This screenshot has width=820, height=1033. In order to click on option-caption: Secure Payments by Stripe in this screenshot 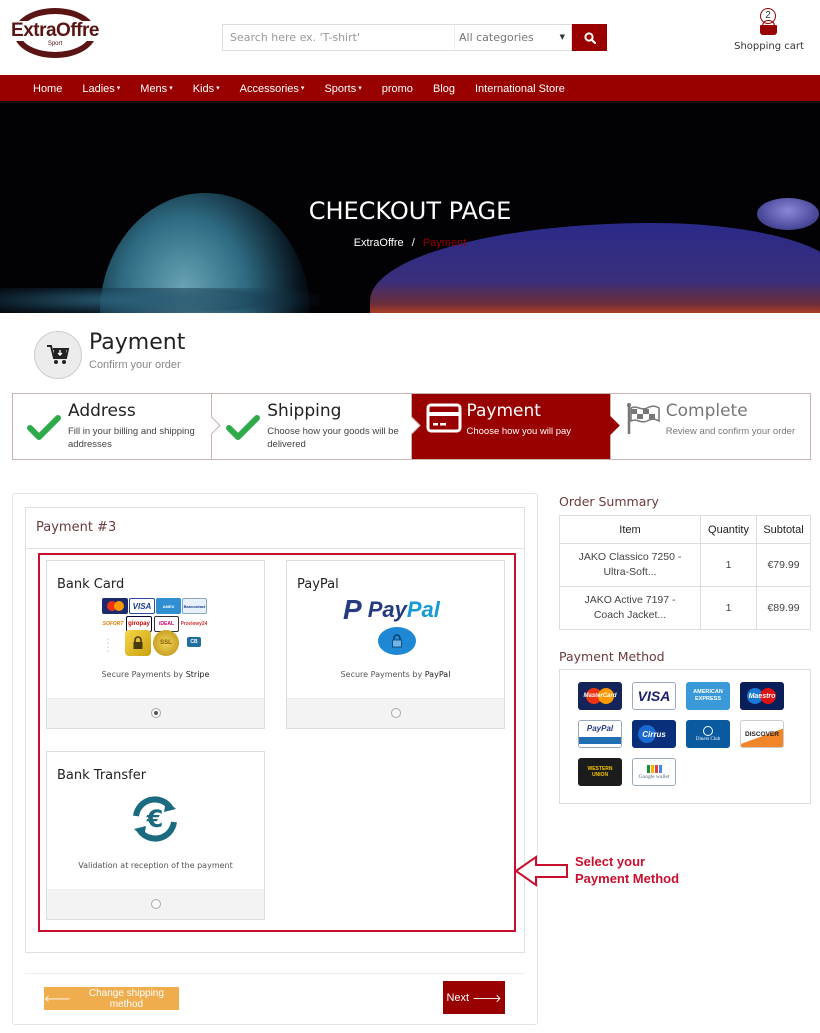, I will do `click(155, 674)`.